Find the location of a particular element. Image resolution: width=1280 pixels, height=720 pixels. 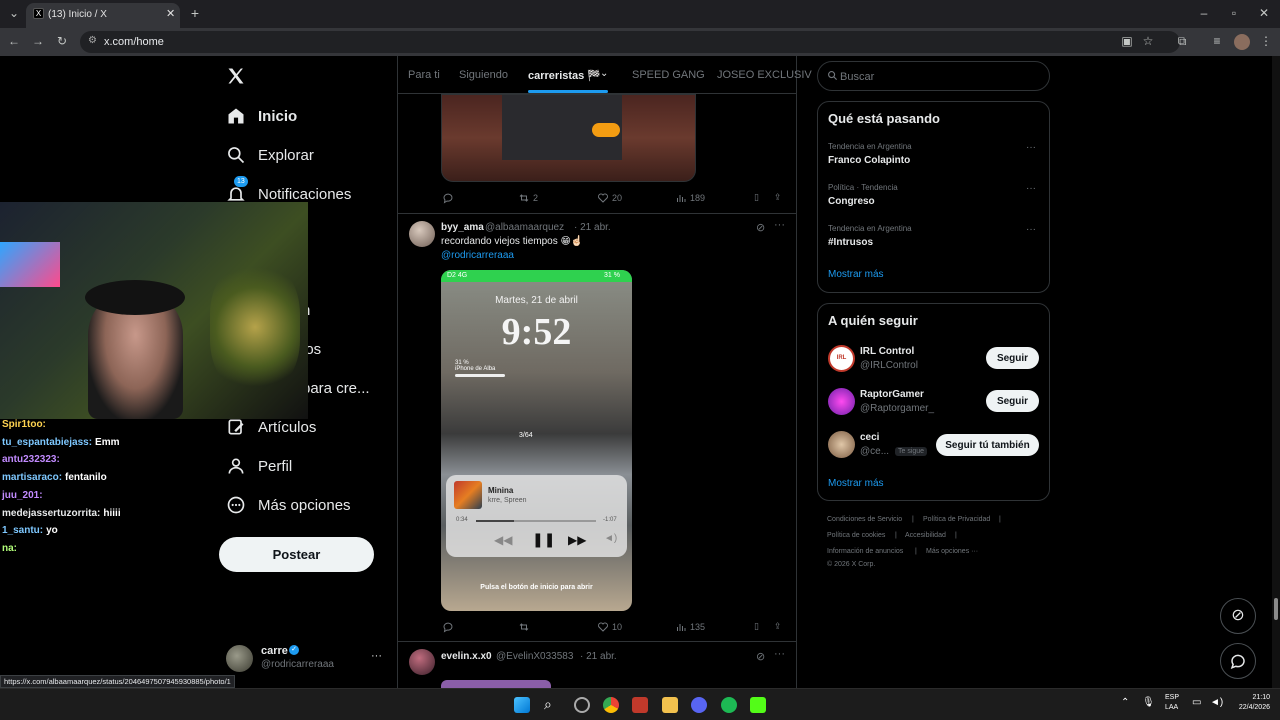

bookmark-star-icon: ☆ is located at coordinates (1148, 42).